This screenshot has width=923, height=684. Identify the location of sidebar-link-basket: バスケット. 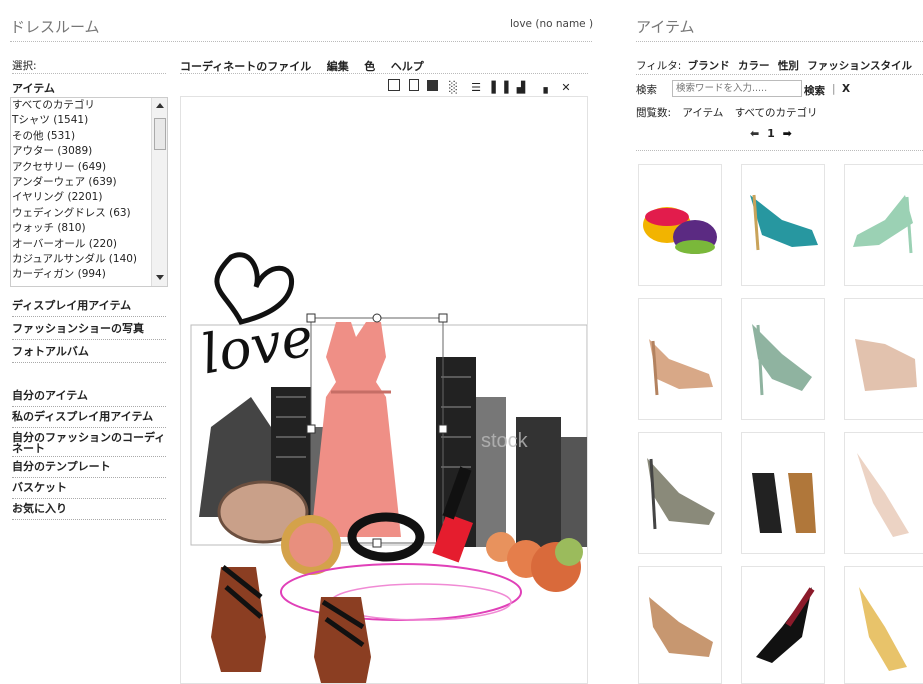
(89, 488).